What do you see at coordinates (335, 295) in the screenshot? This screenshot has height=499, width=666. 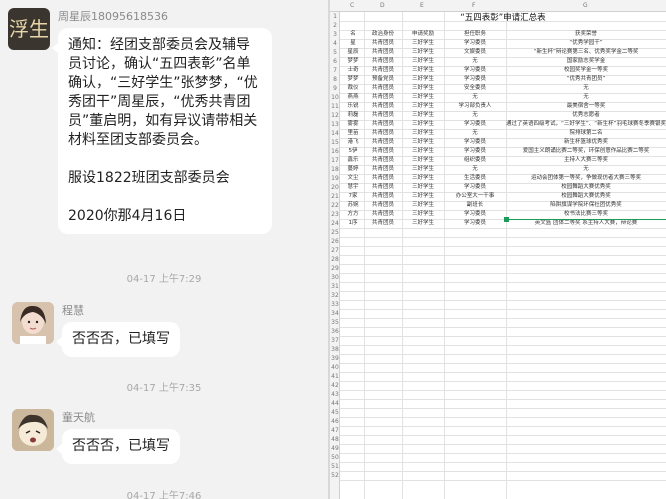 I see `row-number: 32` at bounding box center [335, 295].